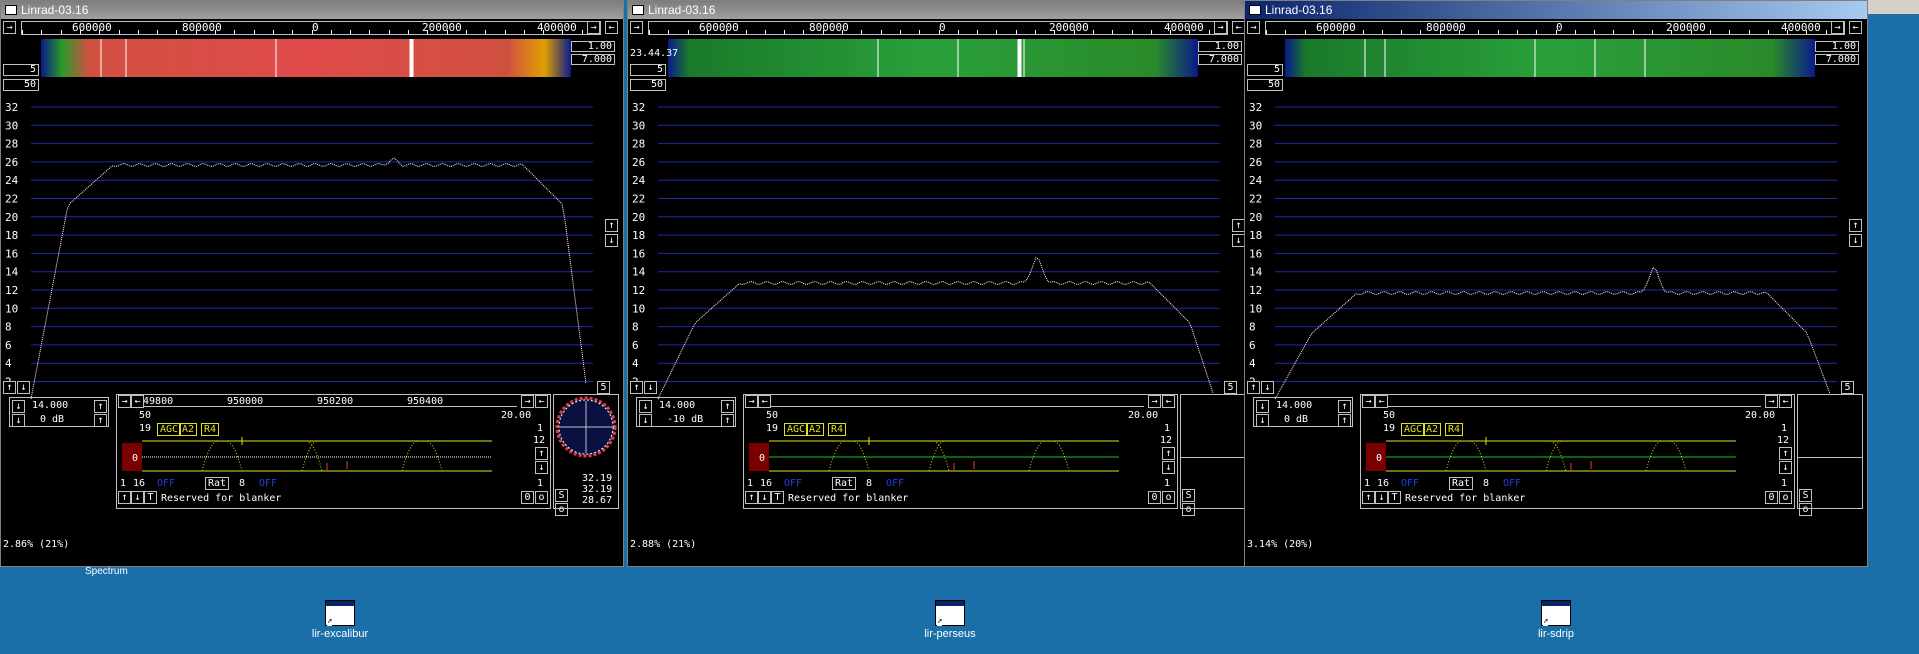 This screenshot has height=654, width=1919. I want to click on baseband-frequency-bar, so click(954, 401).